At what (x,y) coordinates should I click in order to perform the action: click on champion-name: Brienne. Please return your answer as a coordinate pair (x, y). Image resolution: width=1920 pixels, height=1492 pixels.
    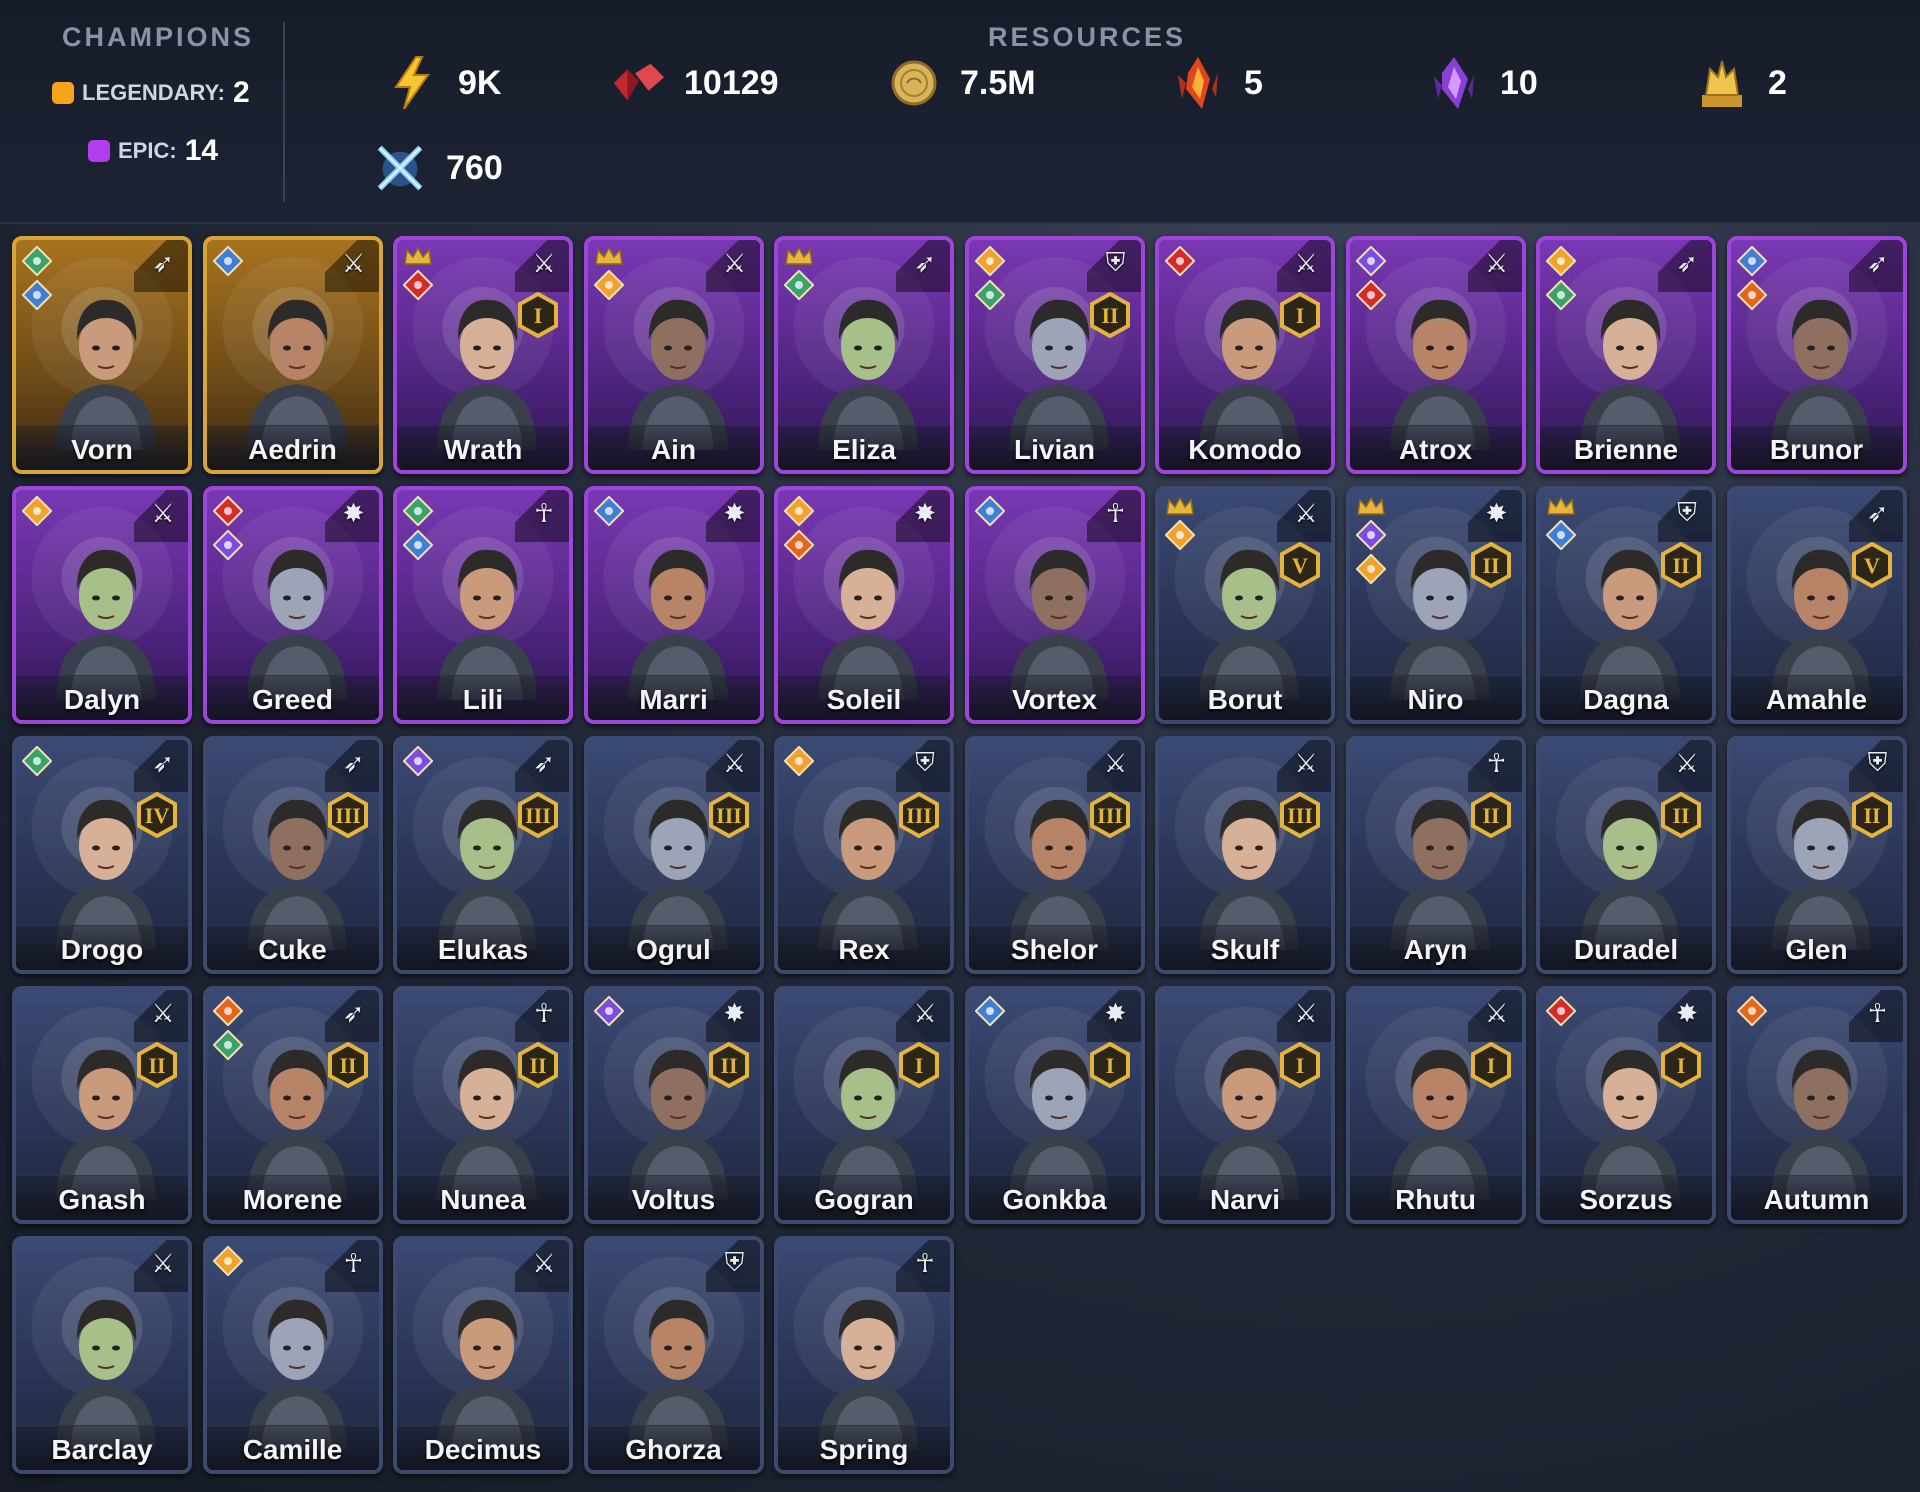
    Looking at the image, I should click on (1626, 449).